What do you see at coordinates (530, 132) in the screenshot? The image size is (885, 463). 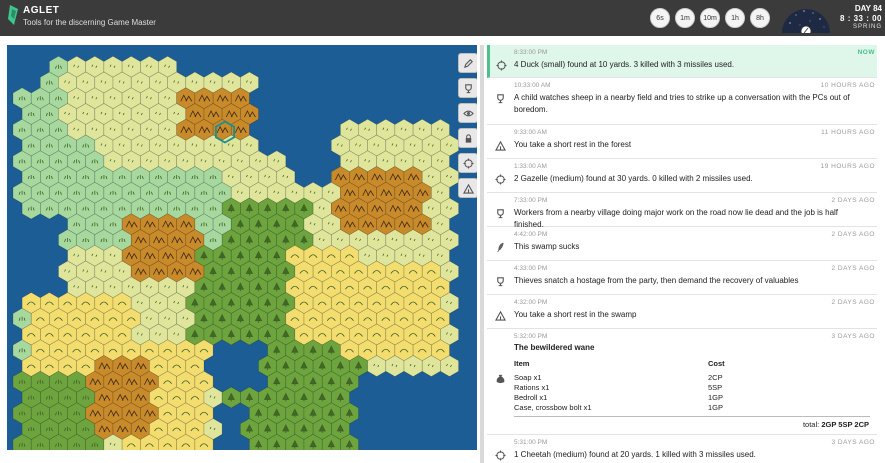 I see `entry-time: 9:33:00 AM` at bounding box center [530, 132].